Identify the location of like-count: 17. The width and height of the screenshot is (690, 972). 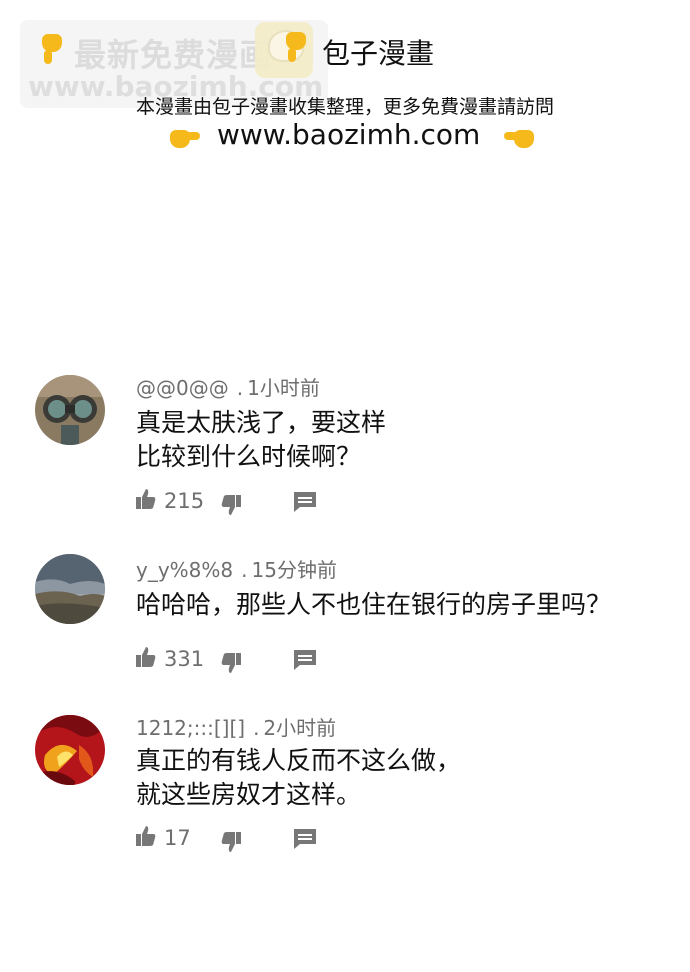
(177, 838).